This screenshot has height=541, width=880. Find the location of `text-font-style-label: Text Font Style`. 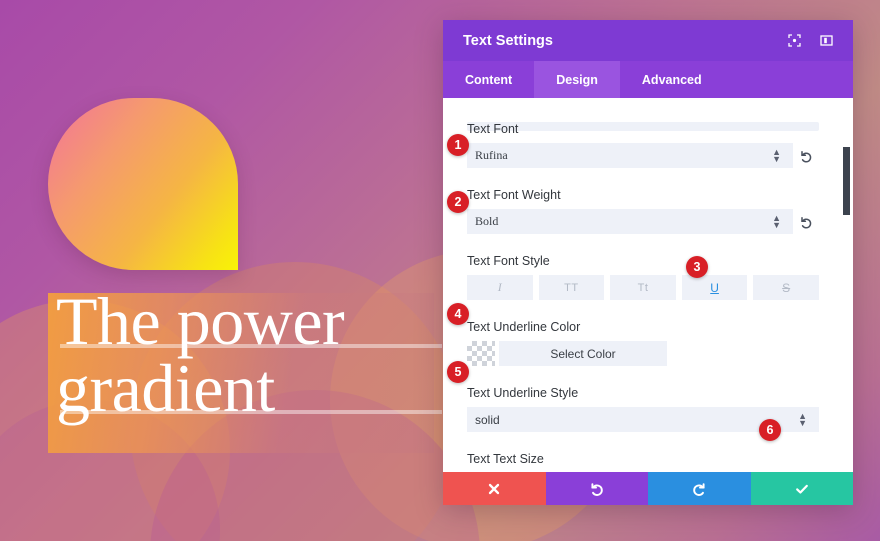

text-font-style-label: Text Font Style is located at coordinates (508, 261).